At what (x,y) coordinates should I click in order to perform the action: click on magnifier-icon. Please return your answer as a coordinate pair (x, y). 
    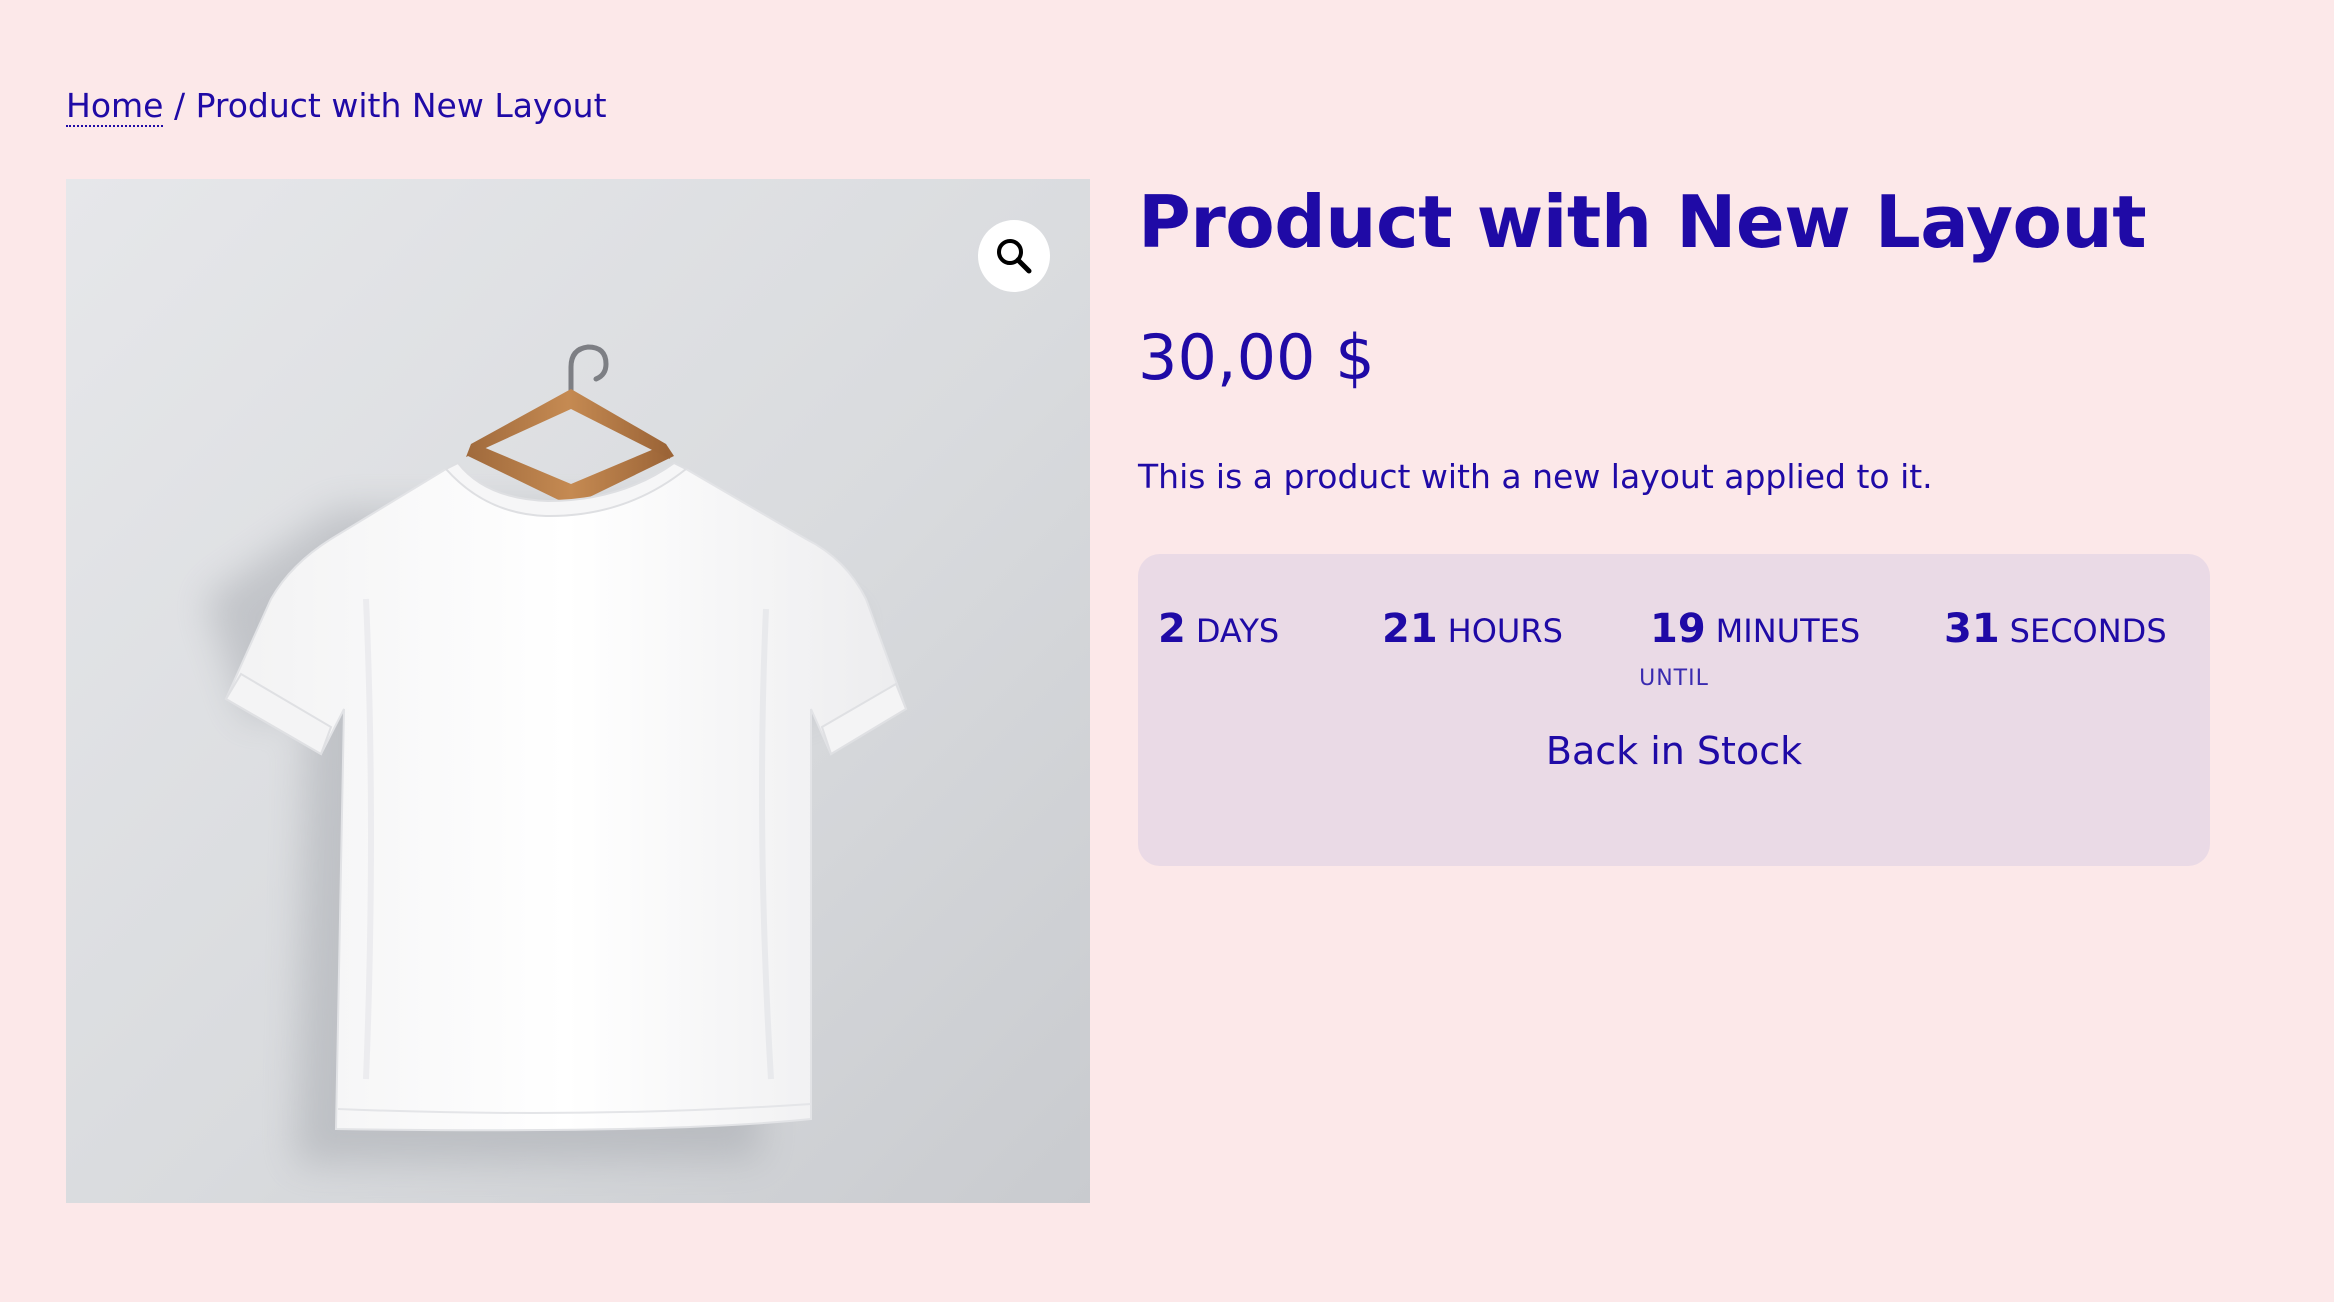
    Looking at the image, I should click on (1014, 256).